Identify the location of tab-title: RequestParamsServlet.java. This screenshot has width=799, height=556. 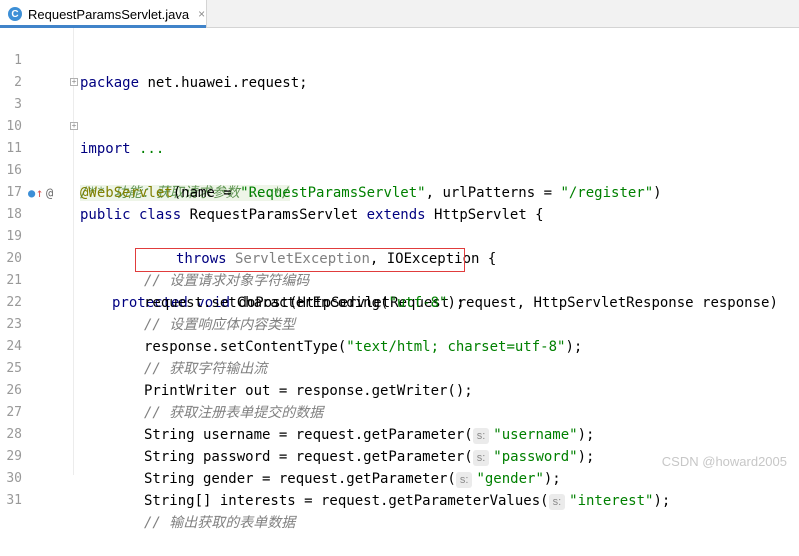
(109, 14).